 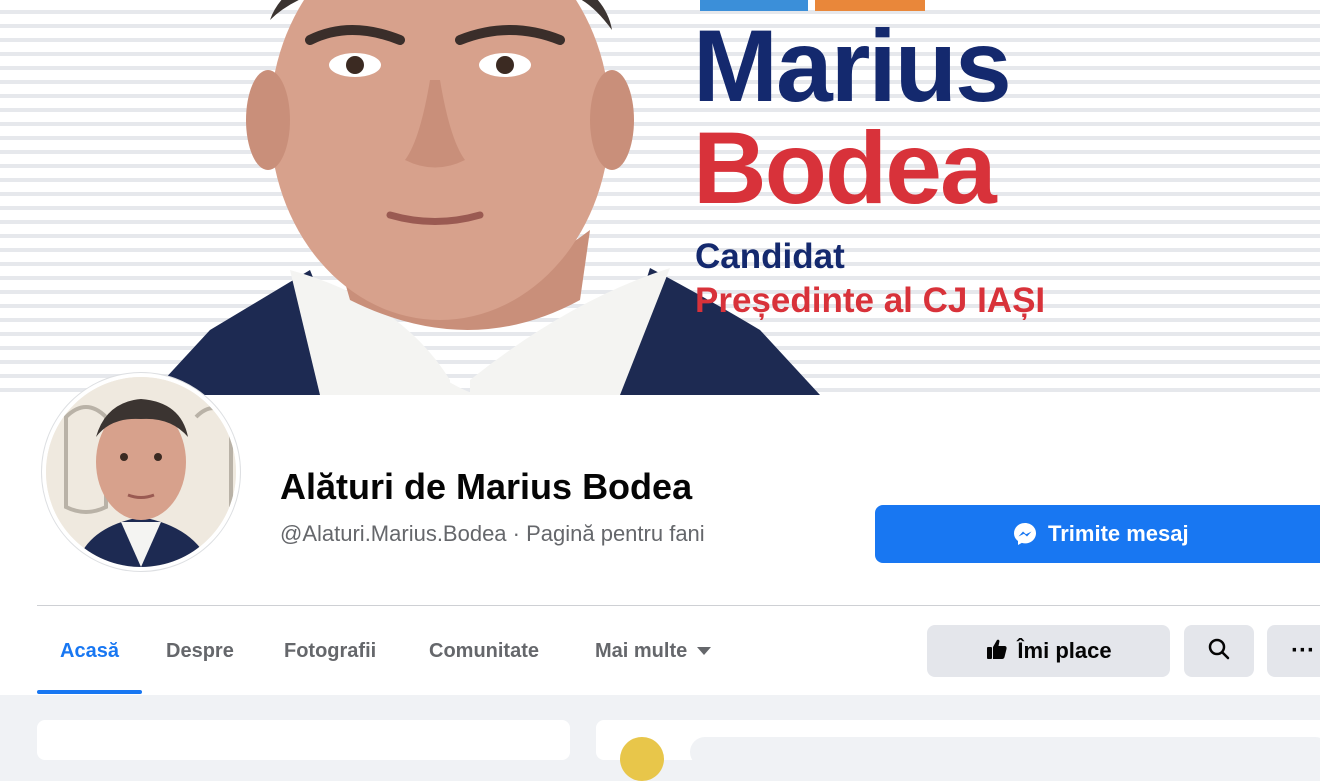 What do you see at coordinates (486, 486) in the screenshot?
I see `page-title: Alături de Marius Bodea` at bounding box center [486, 486].